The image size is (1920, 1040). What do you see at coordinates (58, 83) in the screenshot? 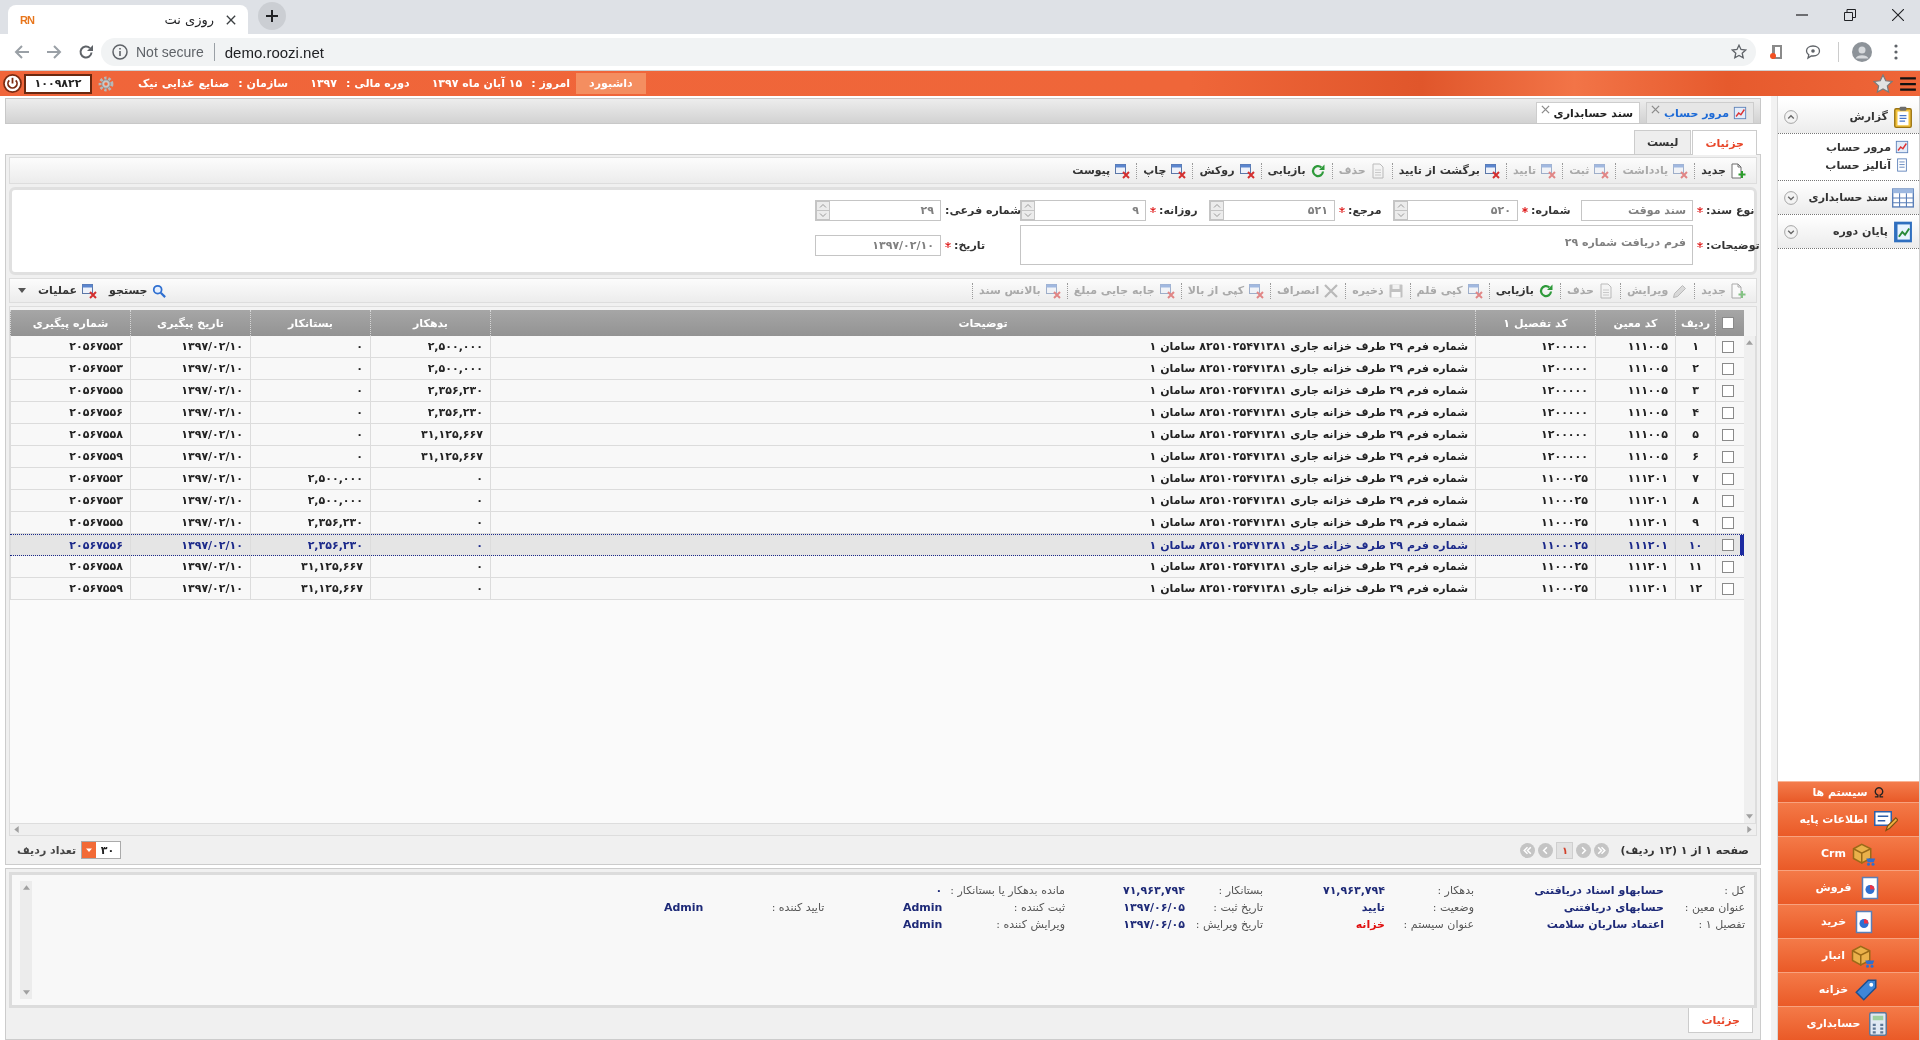
I see `user-code-field: ۱۰۰۹۸۲۲` at bounding box center [58, 83].